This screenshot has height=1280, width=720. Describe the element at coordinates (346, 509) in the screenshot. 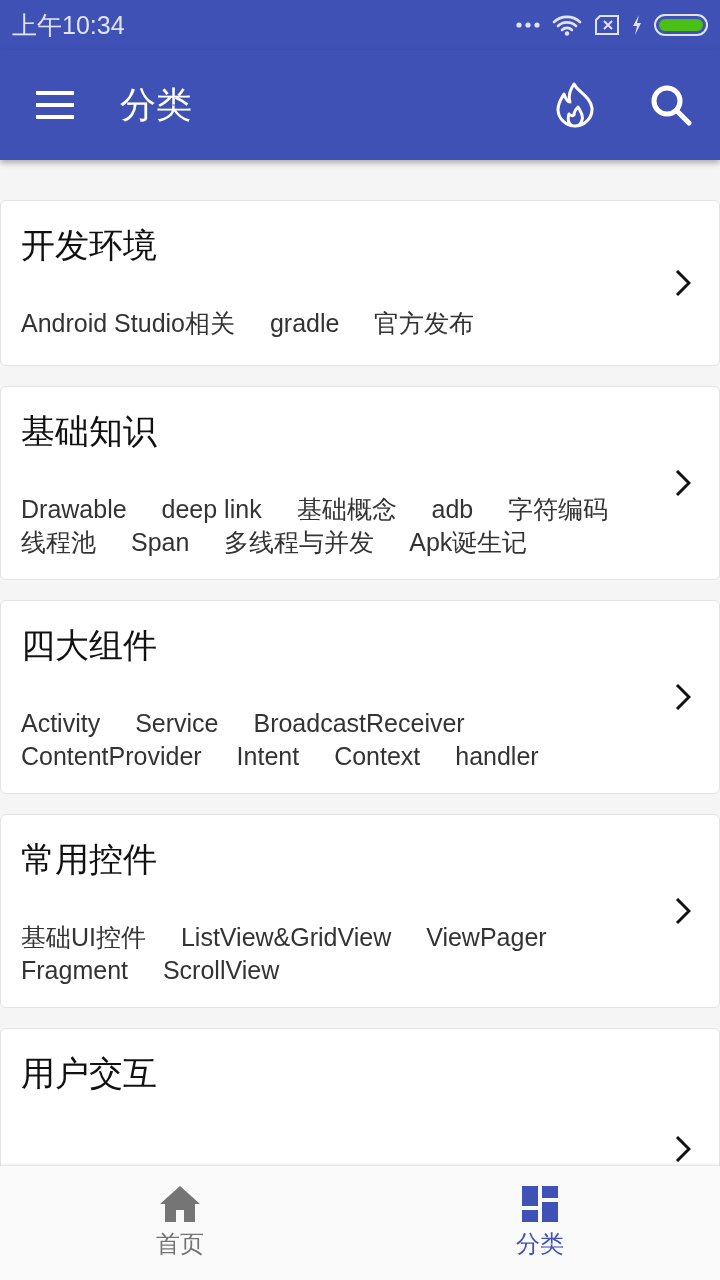

I see `tag-link: 基础概念` at that location.